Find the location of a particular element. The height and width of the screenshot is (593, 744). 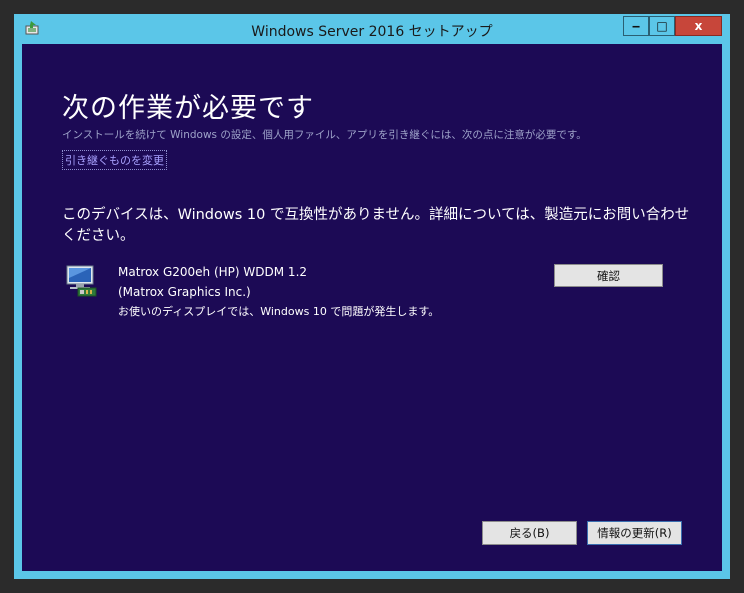

title-bar: Windows Server 2016 セットアップ ‒ □ x is located at coordinates (372, 29).